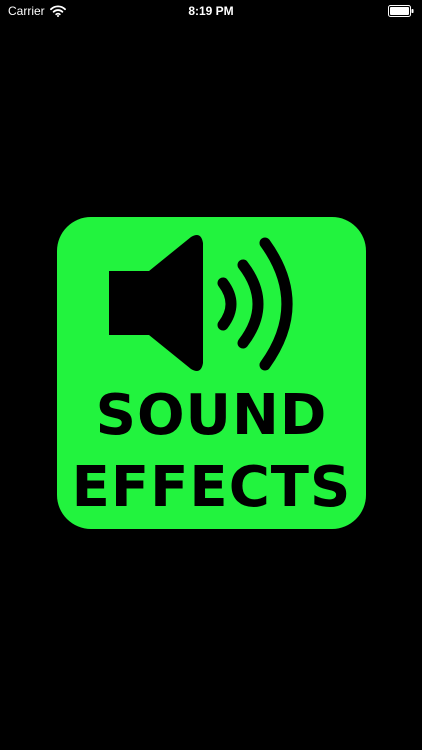 The height and width of the screenshot is (750, 422). I want to click on speaker-icon, so click(201, 303).